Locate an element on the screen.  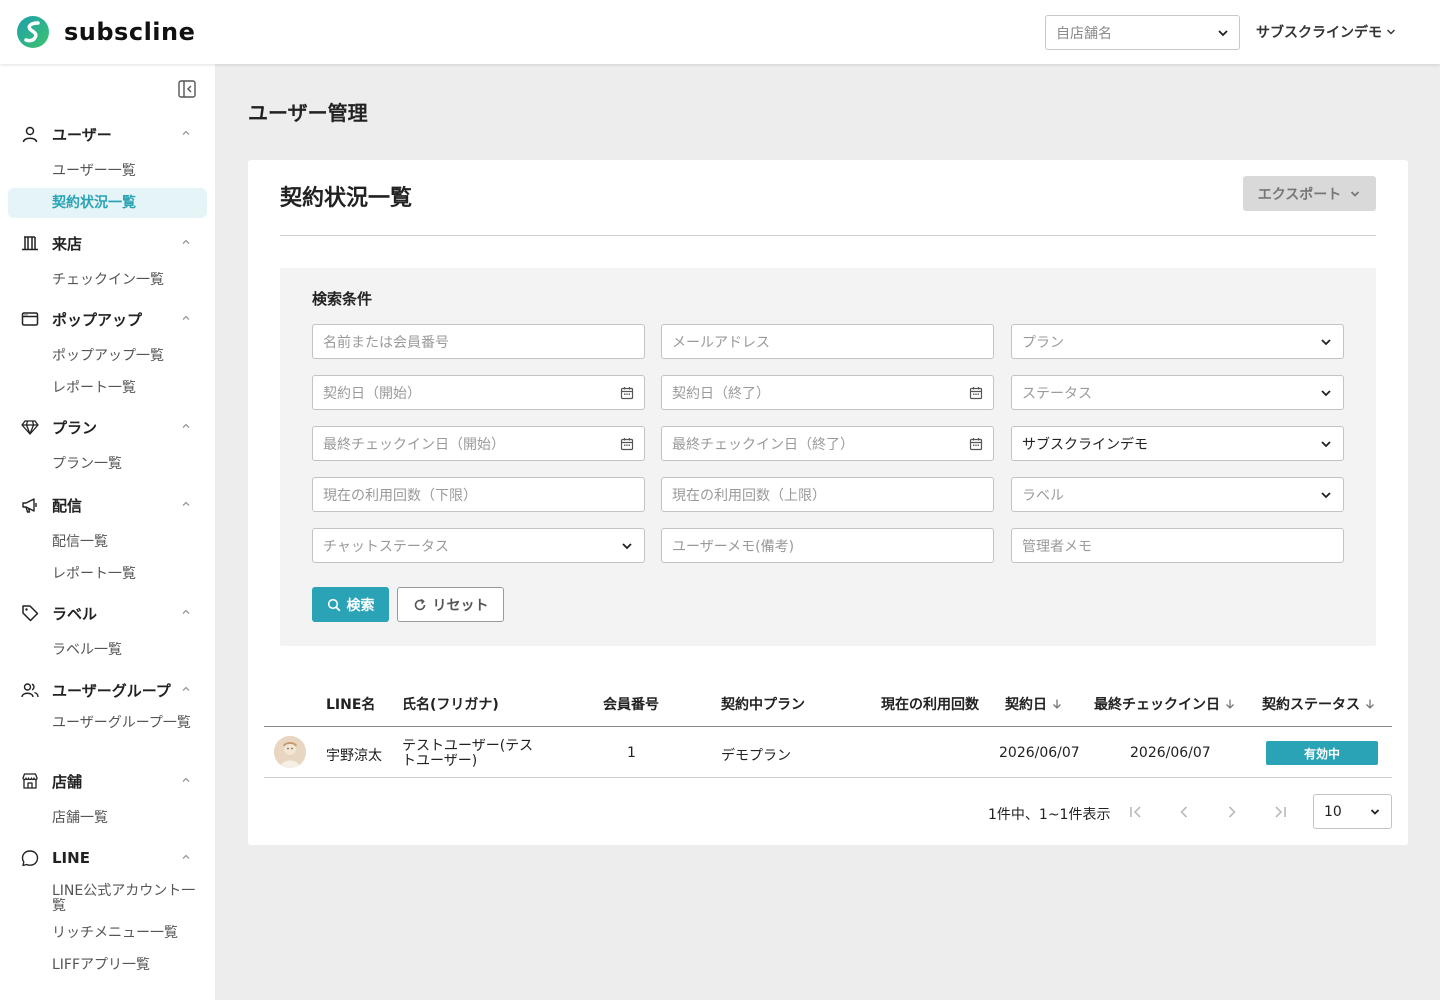
col-label: 会員番号 is located at coordinates (631, 705).